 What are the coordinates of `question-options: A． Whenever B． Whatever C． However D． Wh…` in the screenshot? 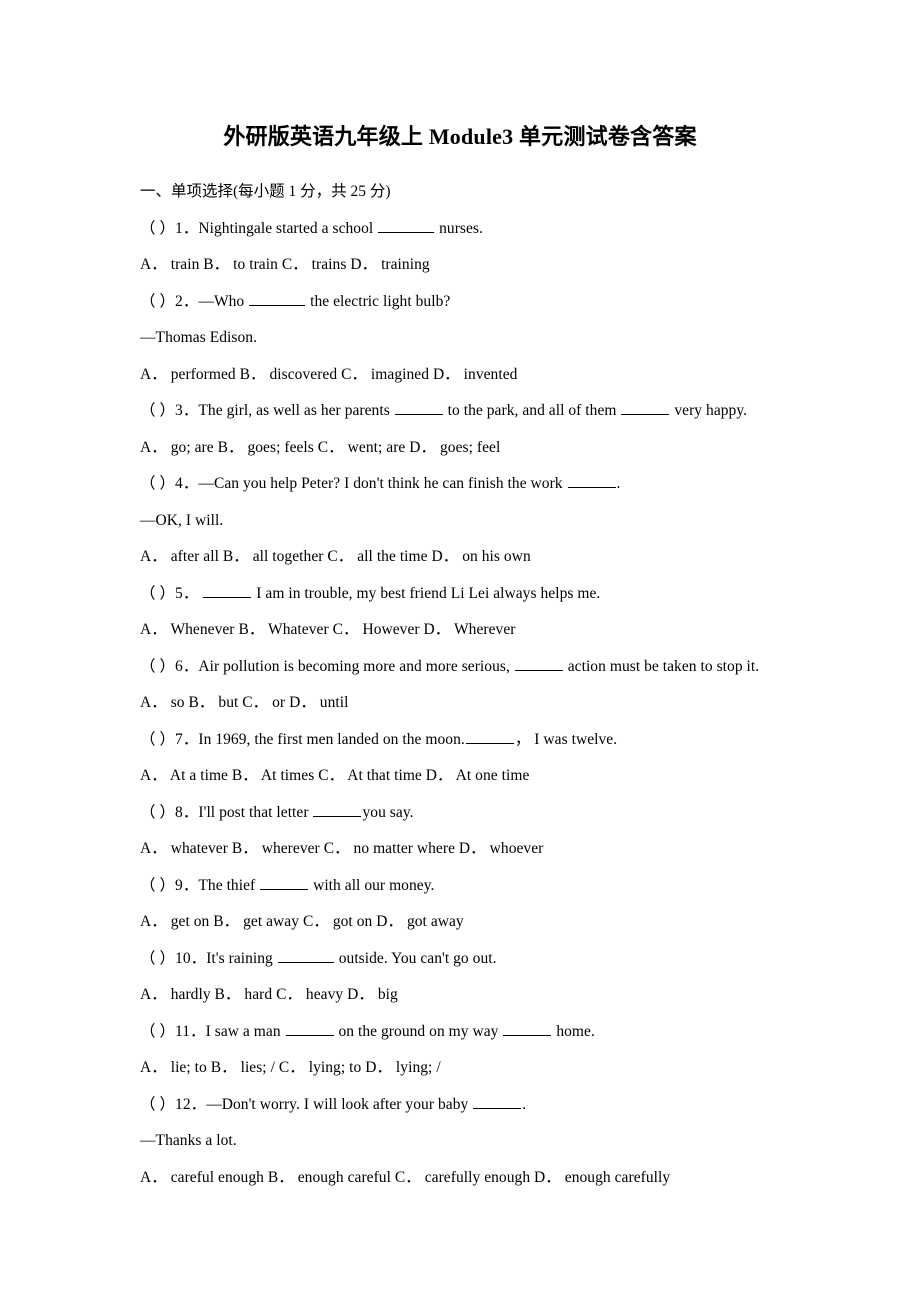 It's located at (328, 629).